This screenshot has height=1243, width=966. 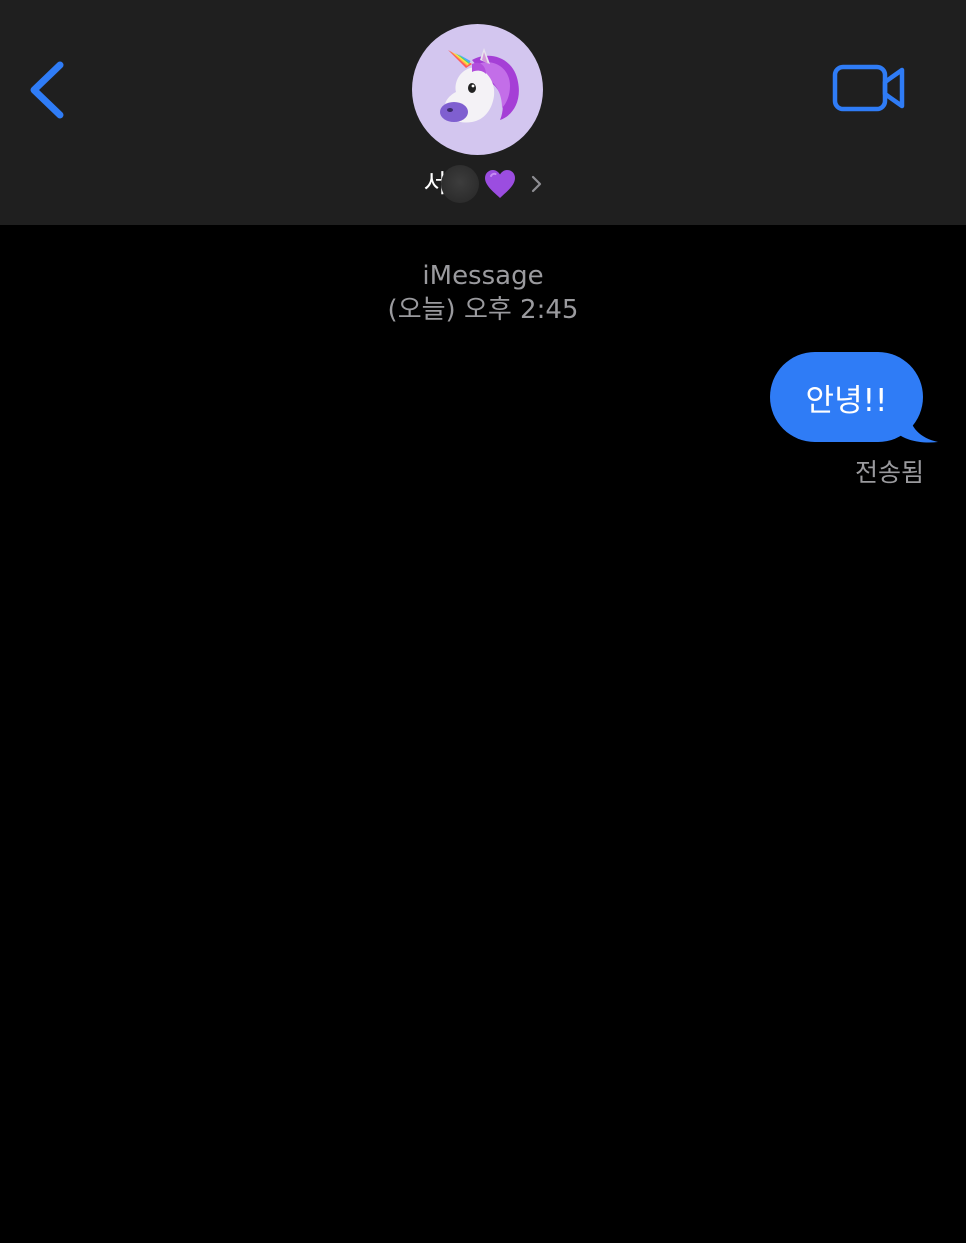 I want to click on delivery-status: 전송됨, so click(x=889, y=472).